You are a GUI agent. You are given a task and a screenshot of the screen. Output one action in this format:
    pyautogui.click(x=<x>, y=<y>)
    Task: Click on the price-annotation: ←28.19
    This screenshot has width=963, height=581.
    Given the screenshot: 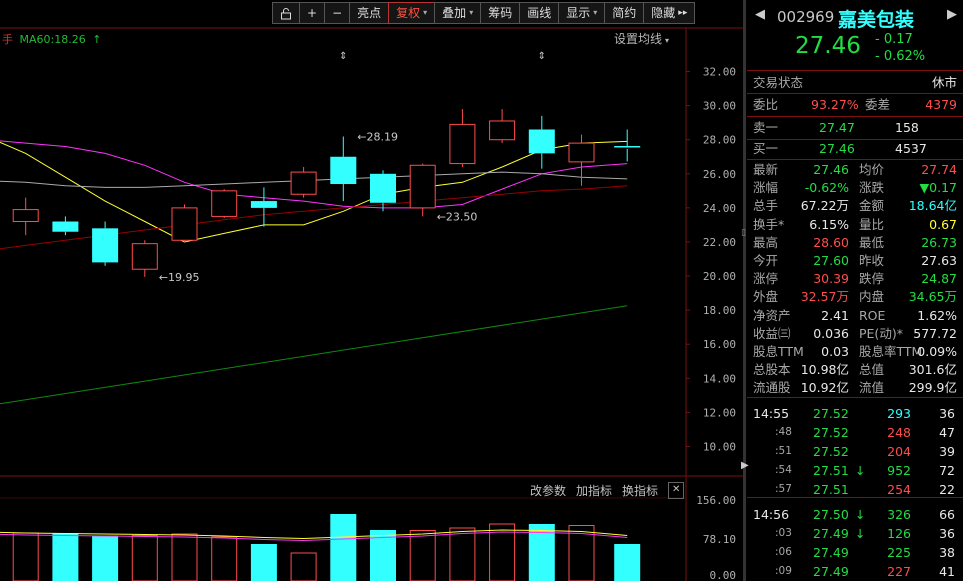 What is the action you would take?
    pyautogui.click(x=377, y=136)
    